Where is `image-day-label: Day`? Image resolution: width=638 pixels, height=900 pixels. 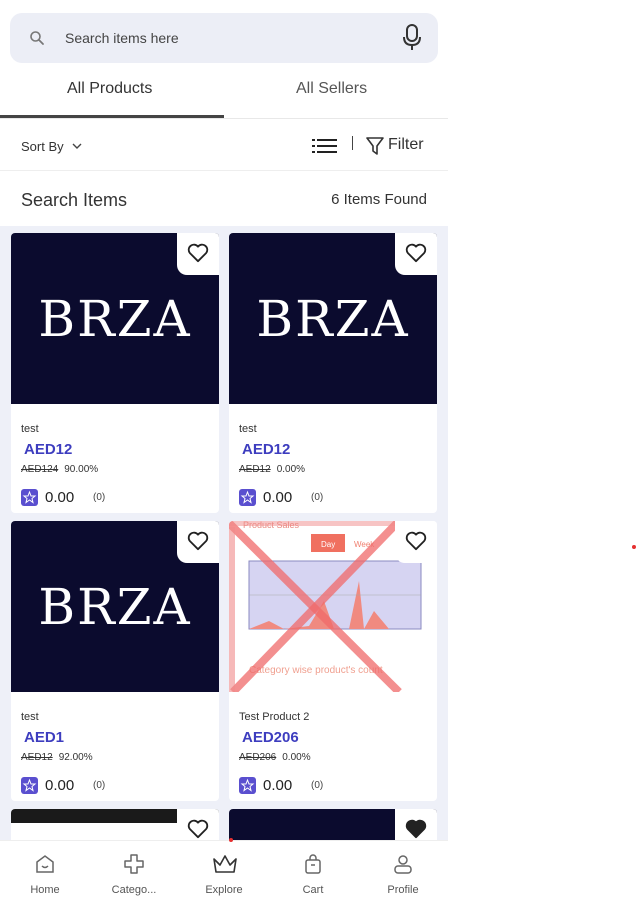 image-day-label: Day is located at coordinates (328, 544).